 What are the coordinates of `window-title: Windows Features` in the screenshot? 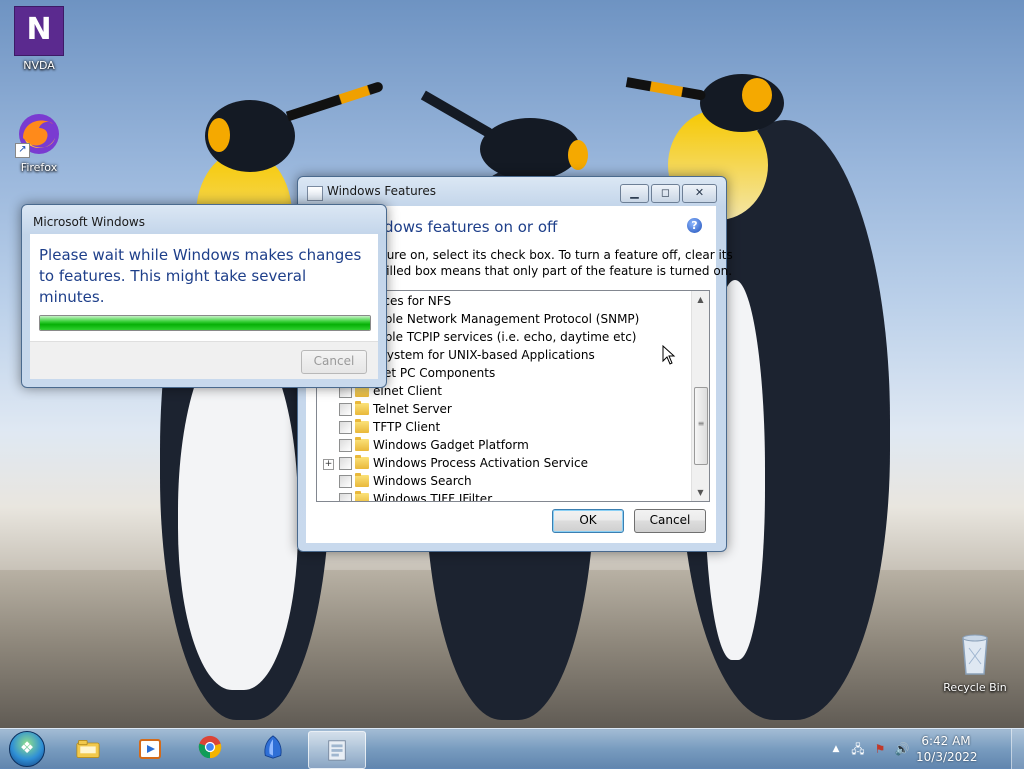 It's located at (381, 191).